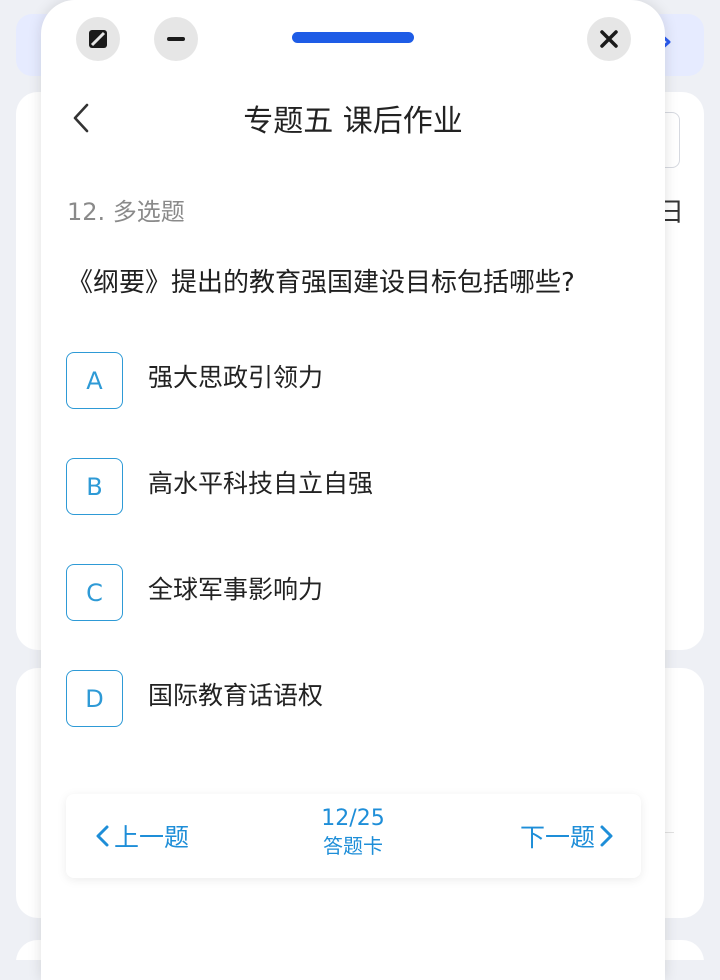  I want to click on minimize-button, so click(176, 39).